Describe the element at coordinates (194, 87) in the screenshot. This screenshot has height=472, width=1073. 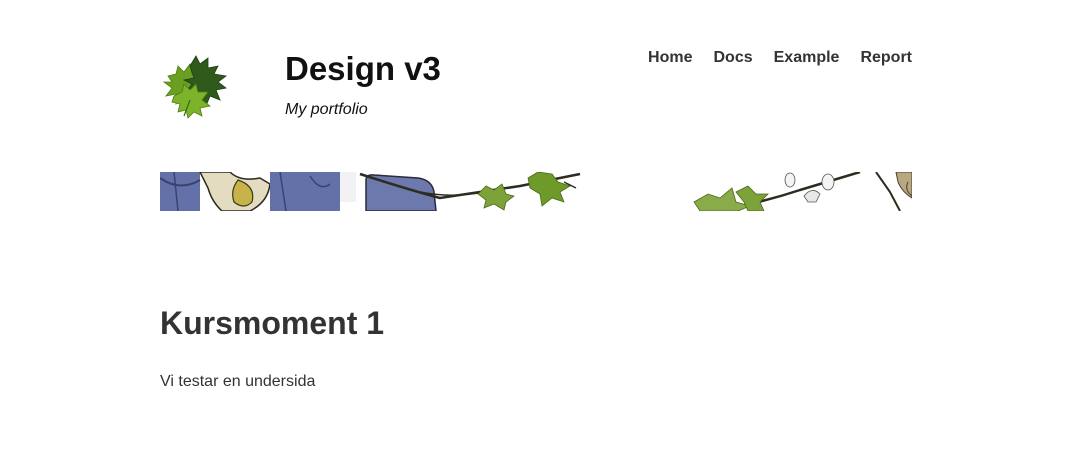
I see `maple-leaf-icon` at that location.